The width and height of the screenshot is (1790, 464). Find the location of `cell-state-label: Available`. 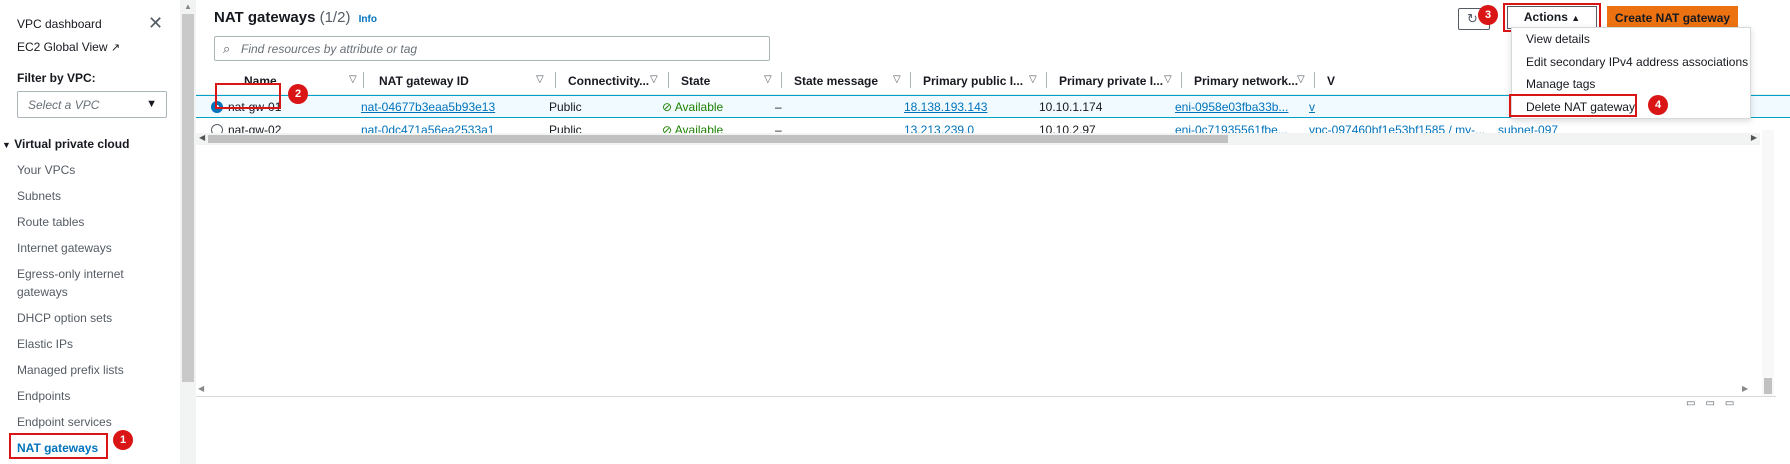

cell-state-label: Available is located at coordinates (699, 107).